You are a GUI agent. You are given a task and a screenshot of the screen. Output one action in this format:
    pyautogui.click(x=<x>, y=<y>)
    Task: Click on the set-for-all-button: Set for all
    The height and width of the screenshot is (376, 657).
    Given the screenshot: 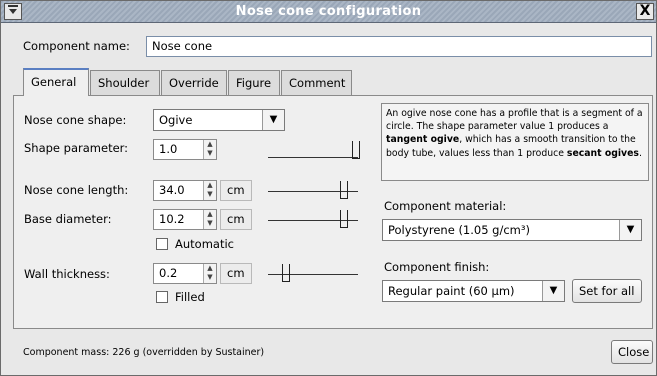 What is the action you would take?
    pyautogui.click(x=607, y=291)
    